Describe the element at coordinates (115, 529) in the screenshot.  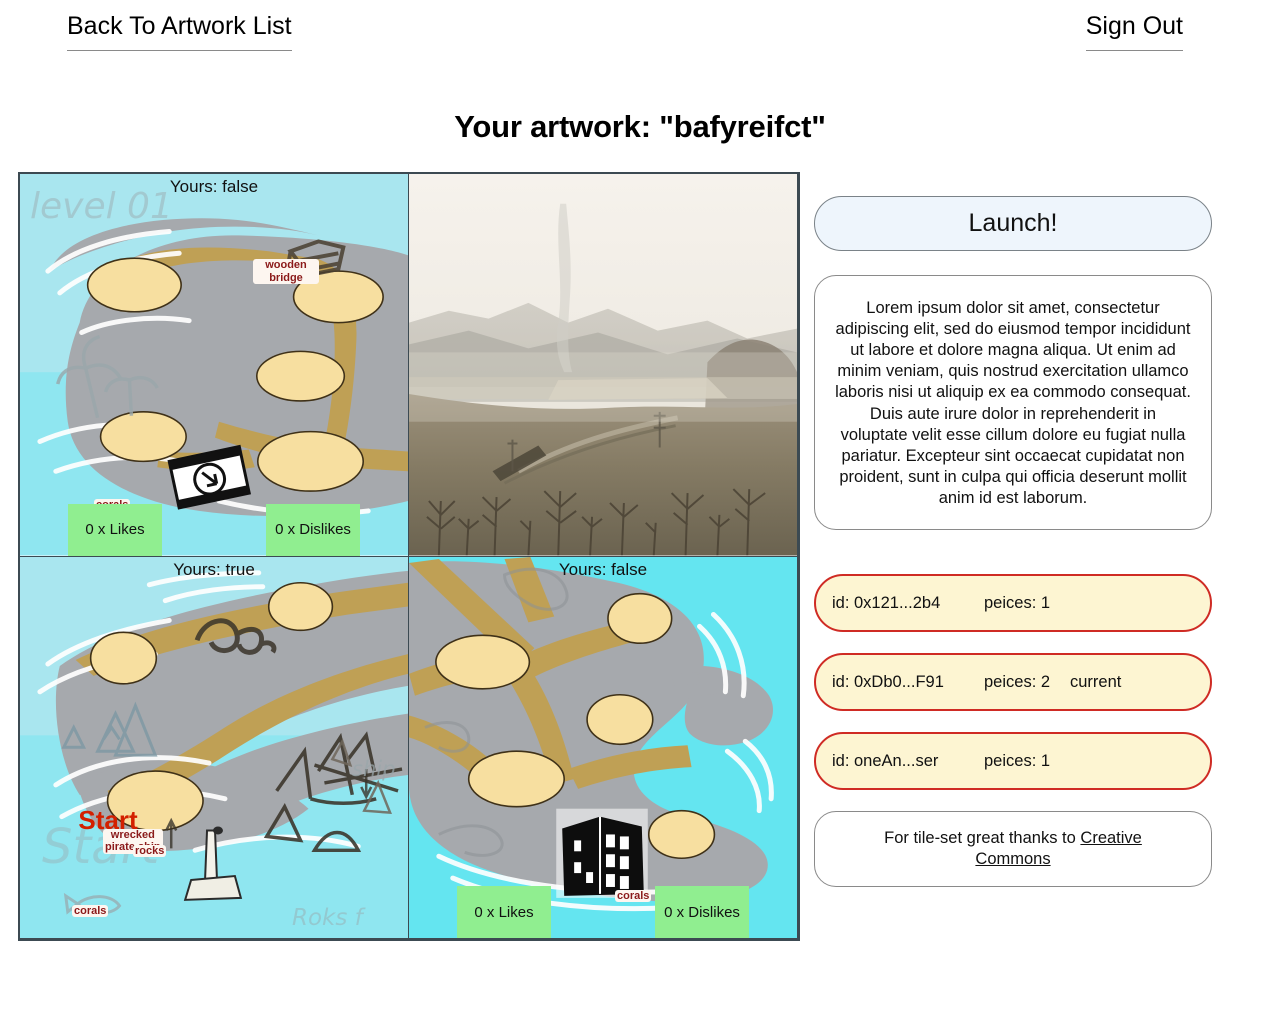
I see `likes-badge-top-left: 0 x Likes` at that location.